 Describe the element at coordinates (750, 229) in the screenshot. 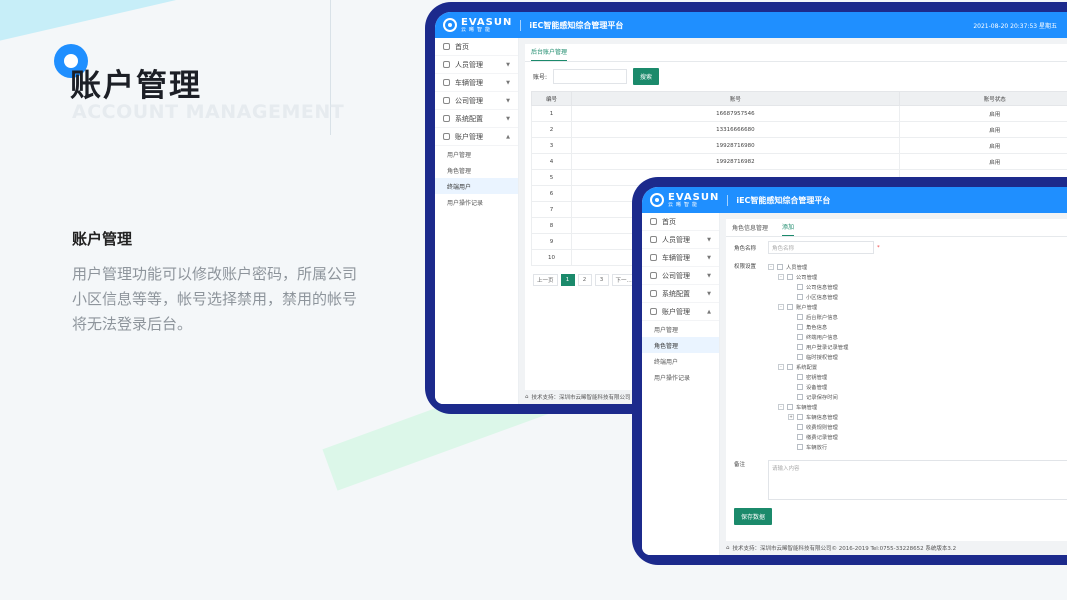

I see `tab-role-info: 角色信息管理` at that location.